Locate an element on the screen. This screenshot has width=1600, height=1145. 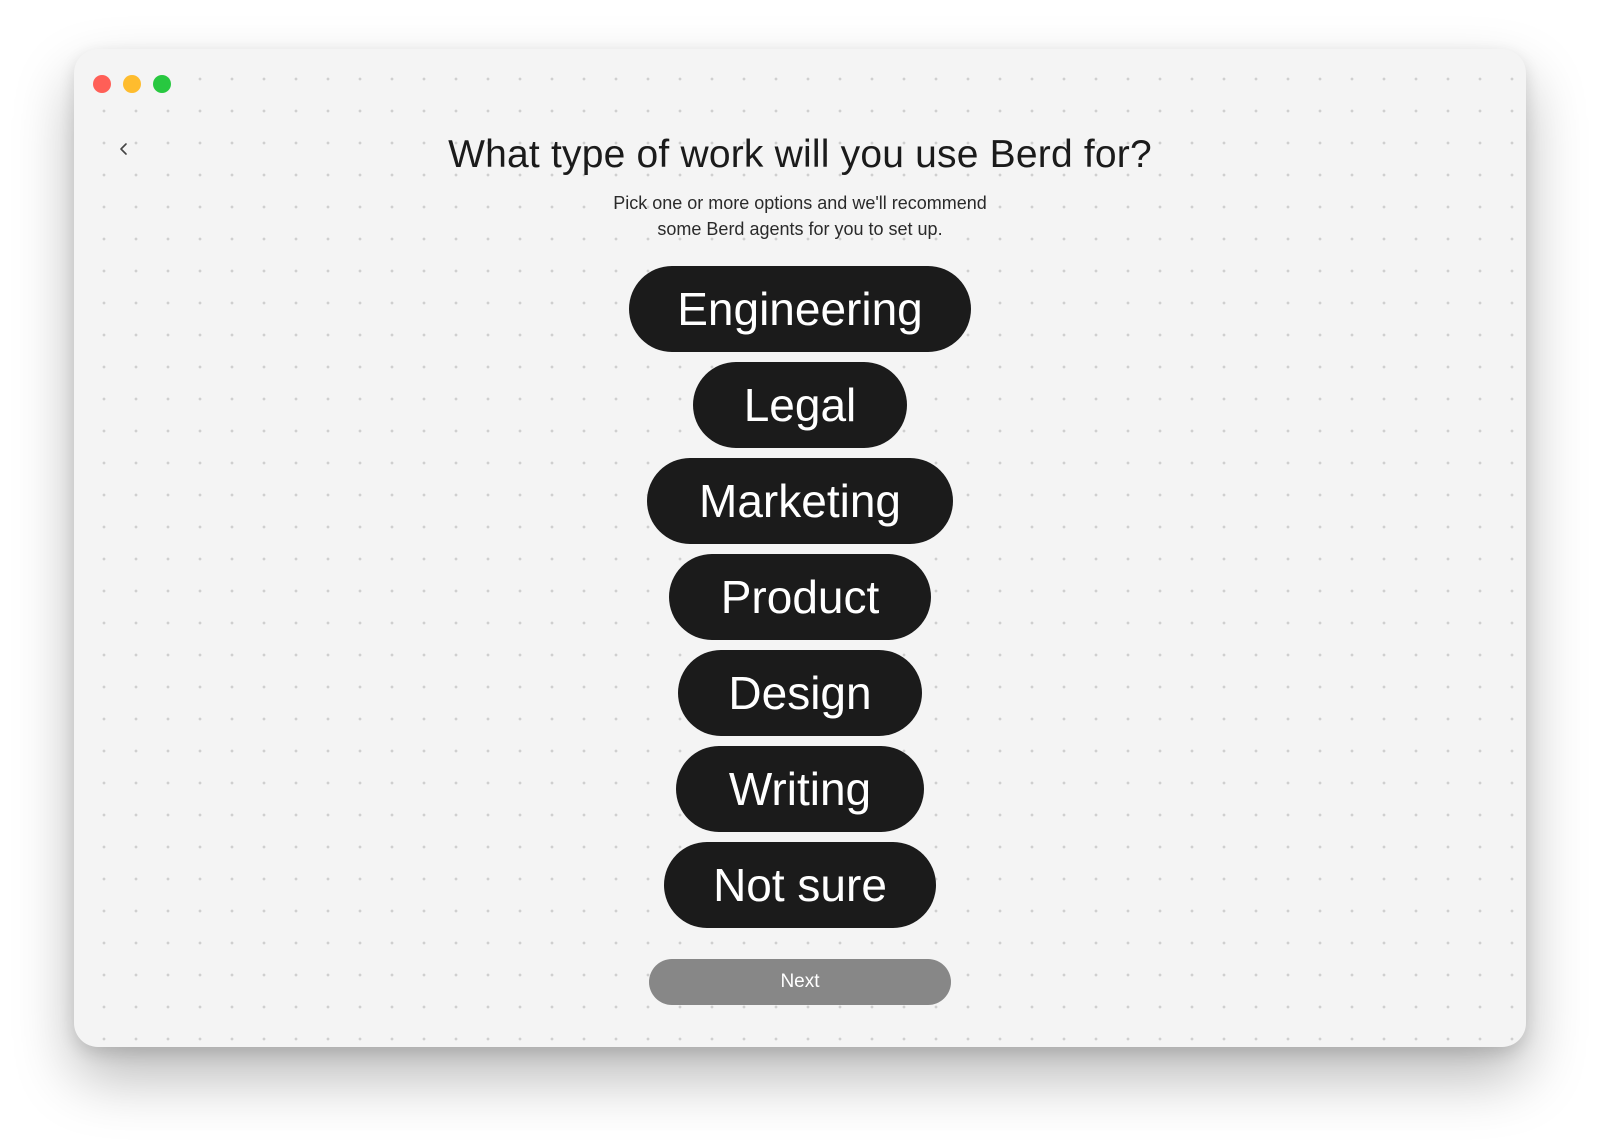
minimize-button is located at coordinates (132, 84).